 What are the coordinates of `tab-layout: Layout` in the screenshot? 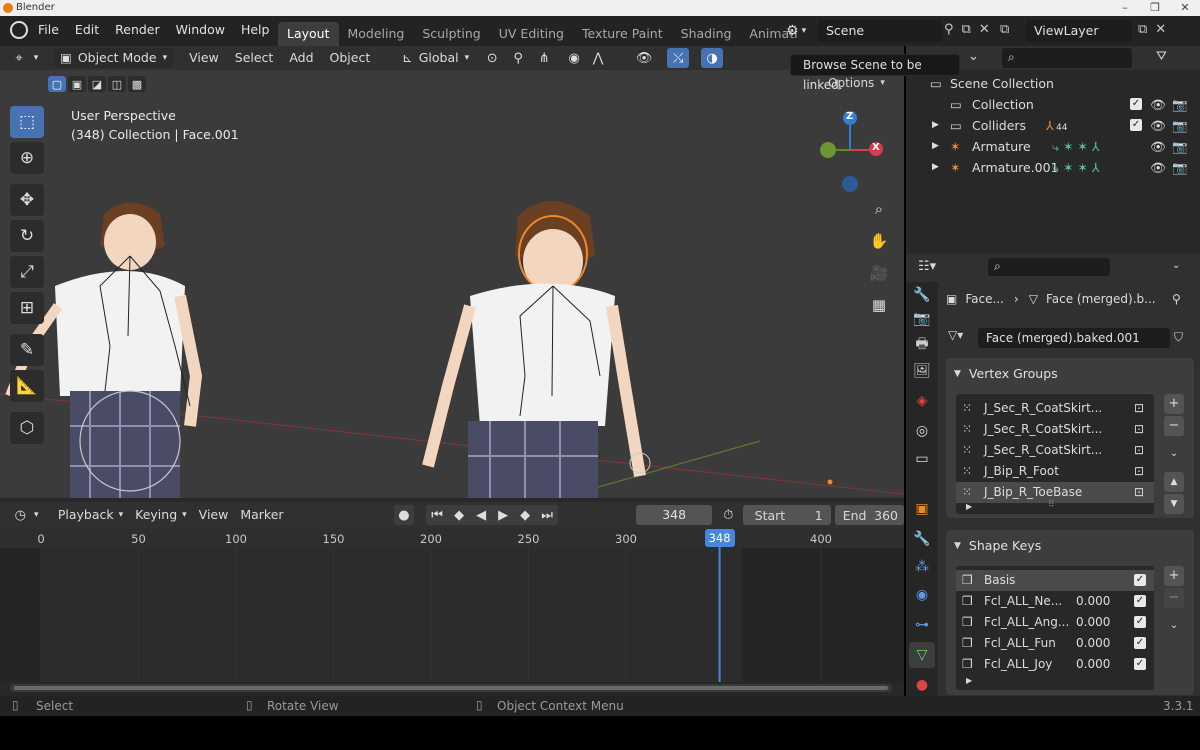 It's located at (308, 34).